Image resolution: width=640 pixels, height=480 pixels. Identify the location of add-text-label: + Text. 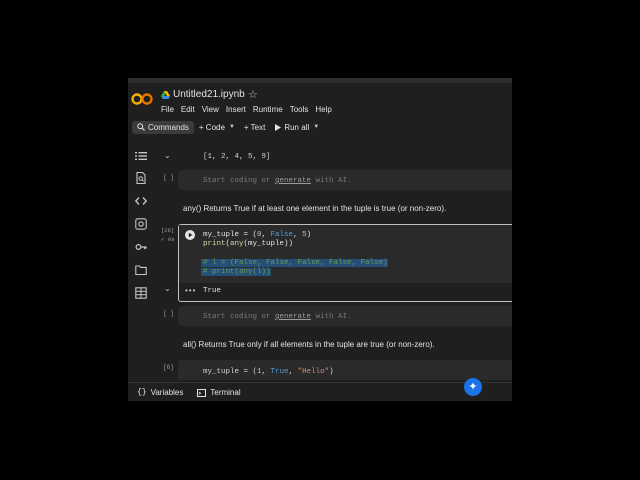
(254, 127).